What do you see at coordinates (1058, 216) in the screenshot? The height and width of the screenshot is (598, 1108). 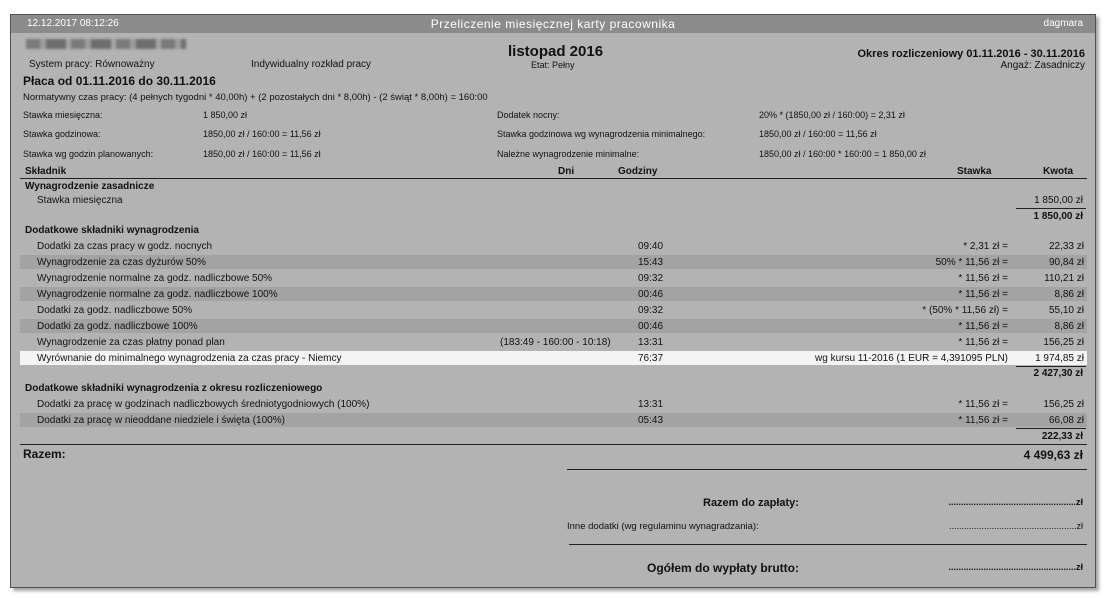 I see `section-total: 1 850,00 zł` at bounding box center [1058, 216].